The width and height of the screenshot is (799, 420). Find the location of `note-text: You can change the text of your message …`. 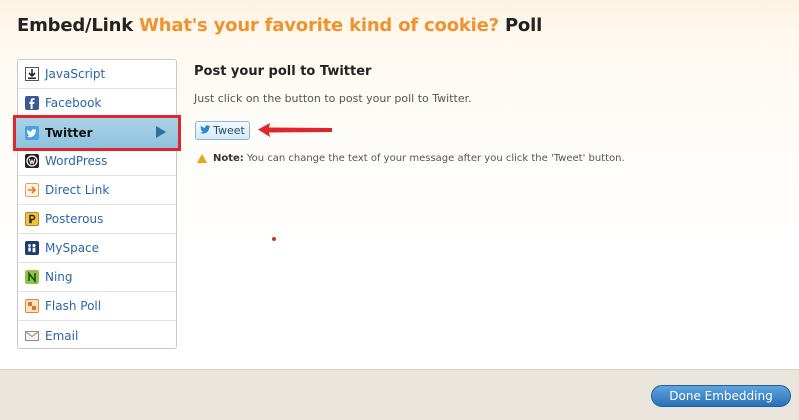

note-text: You can change the text of your message … is located at coordinates (435, 158).